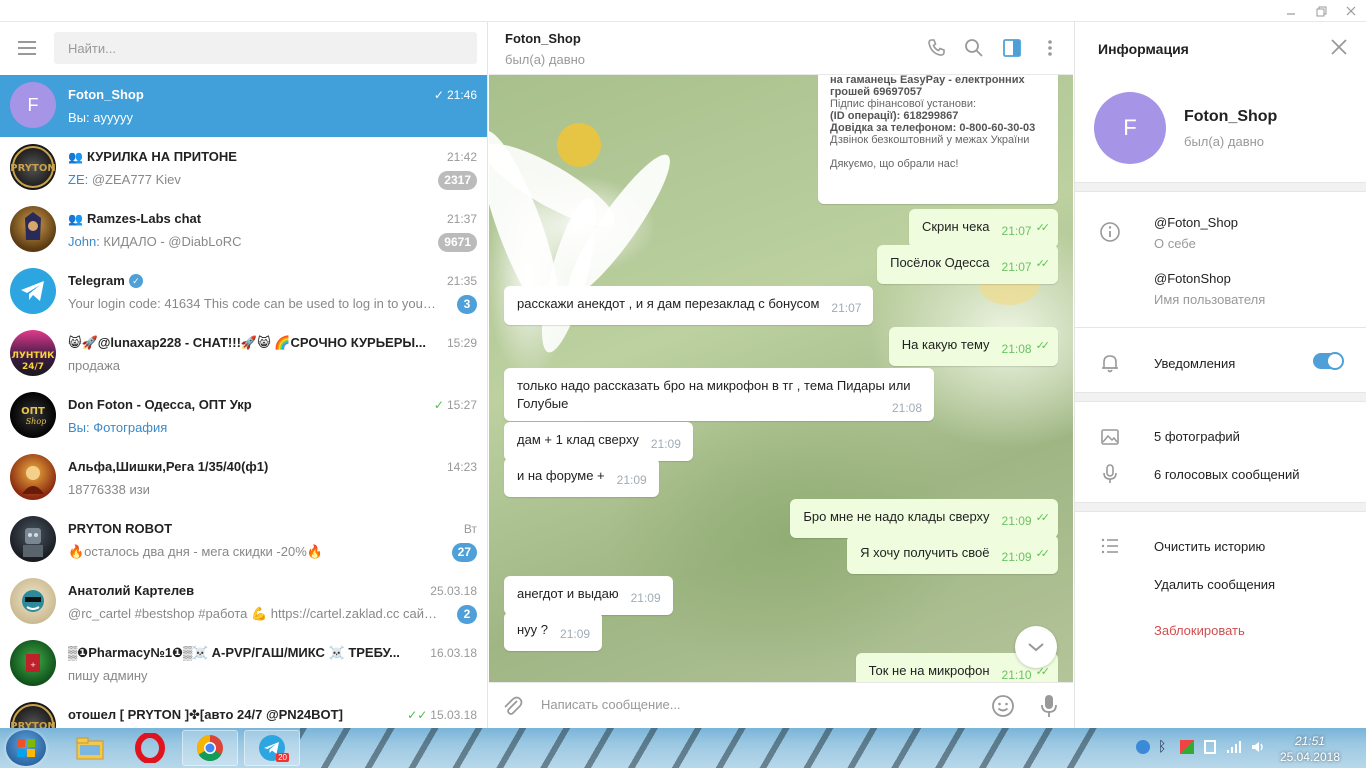 The image size is (1366, 768). What do you see at coordinates (1291, 11) in the screenshot?
I see `minimize-button` at bounding box center [1291, 11].